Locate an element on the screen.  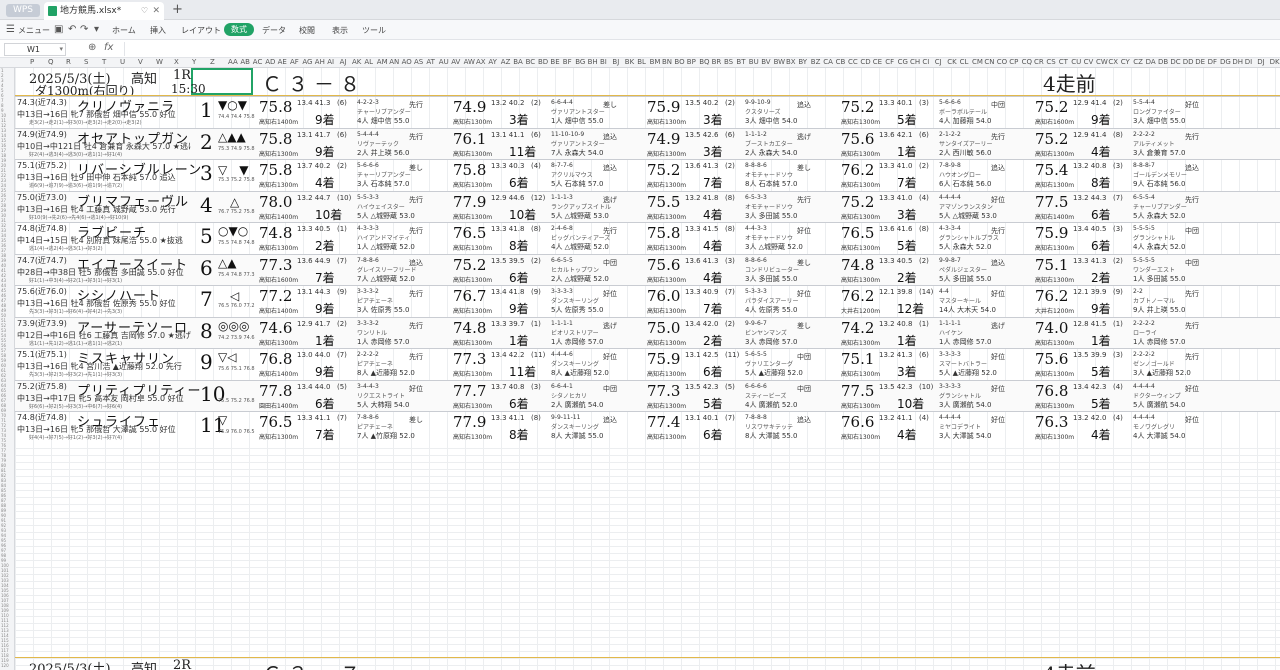
column-label: BH is located at coordinates (593, 62).